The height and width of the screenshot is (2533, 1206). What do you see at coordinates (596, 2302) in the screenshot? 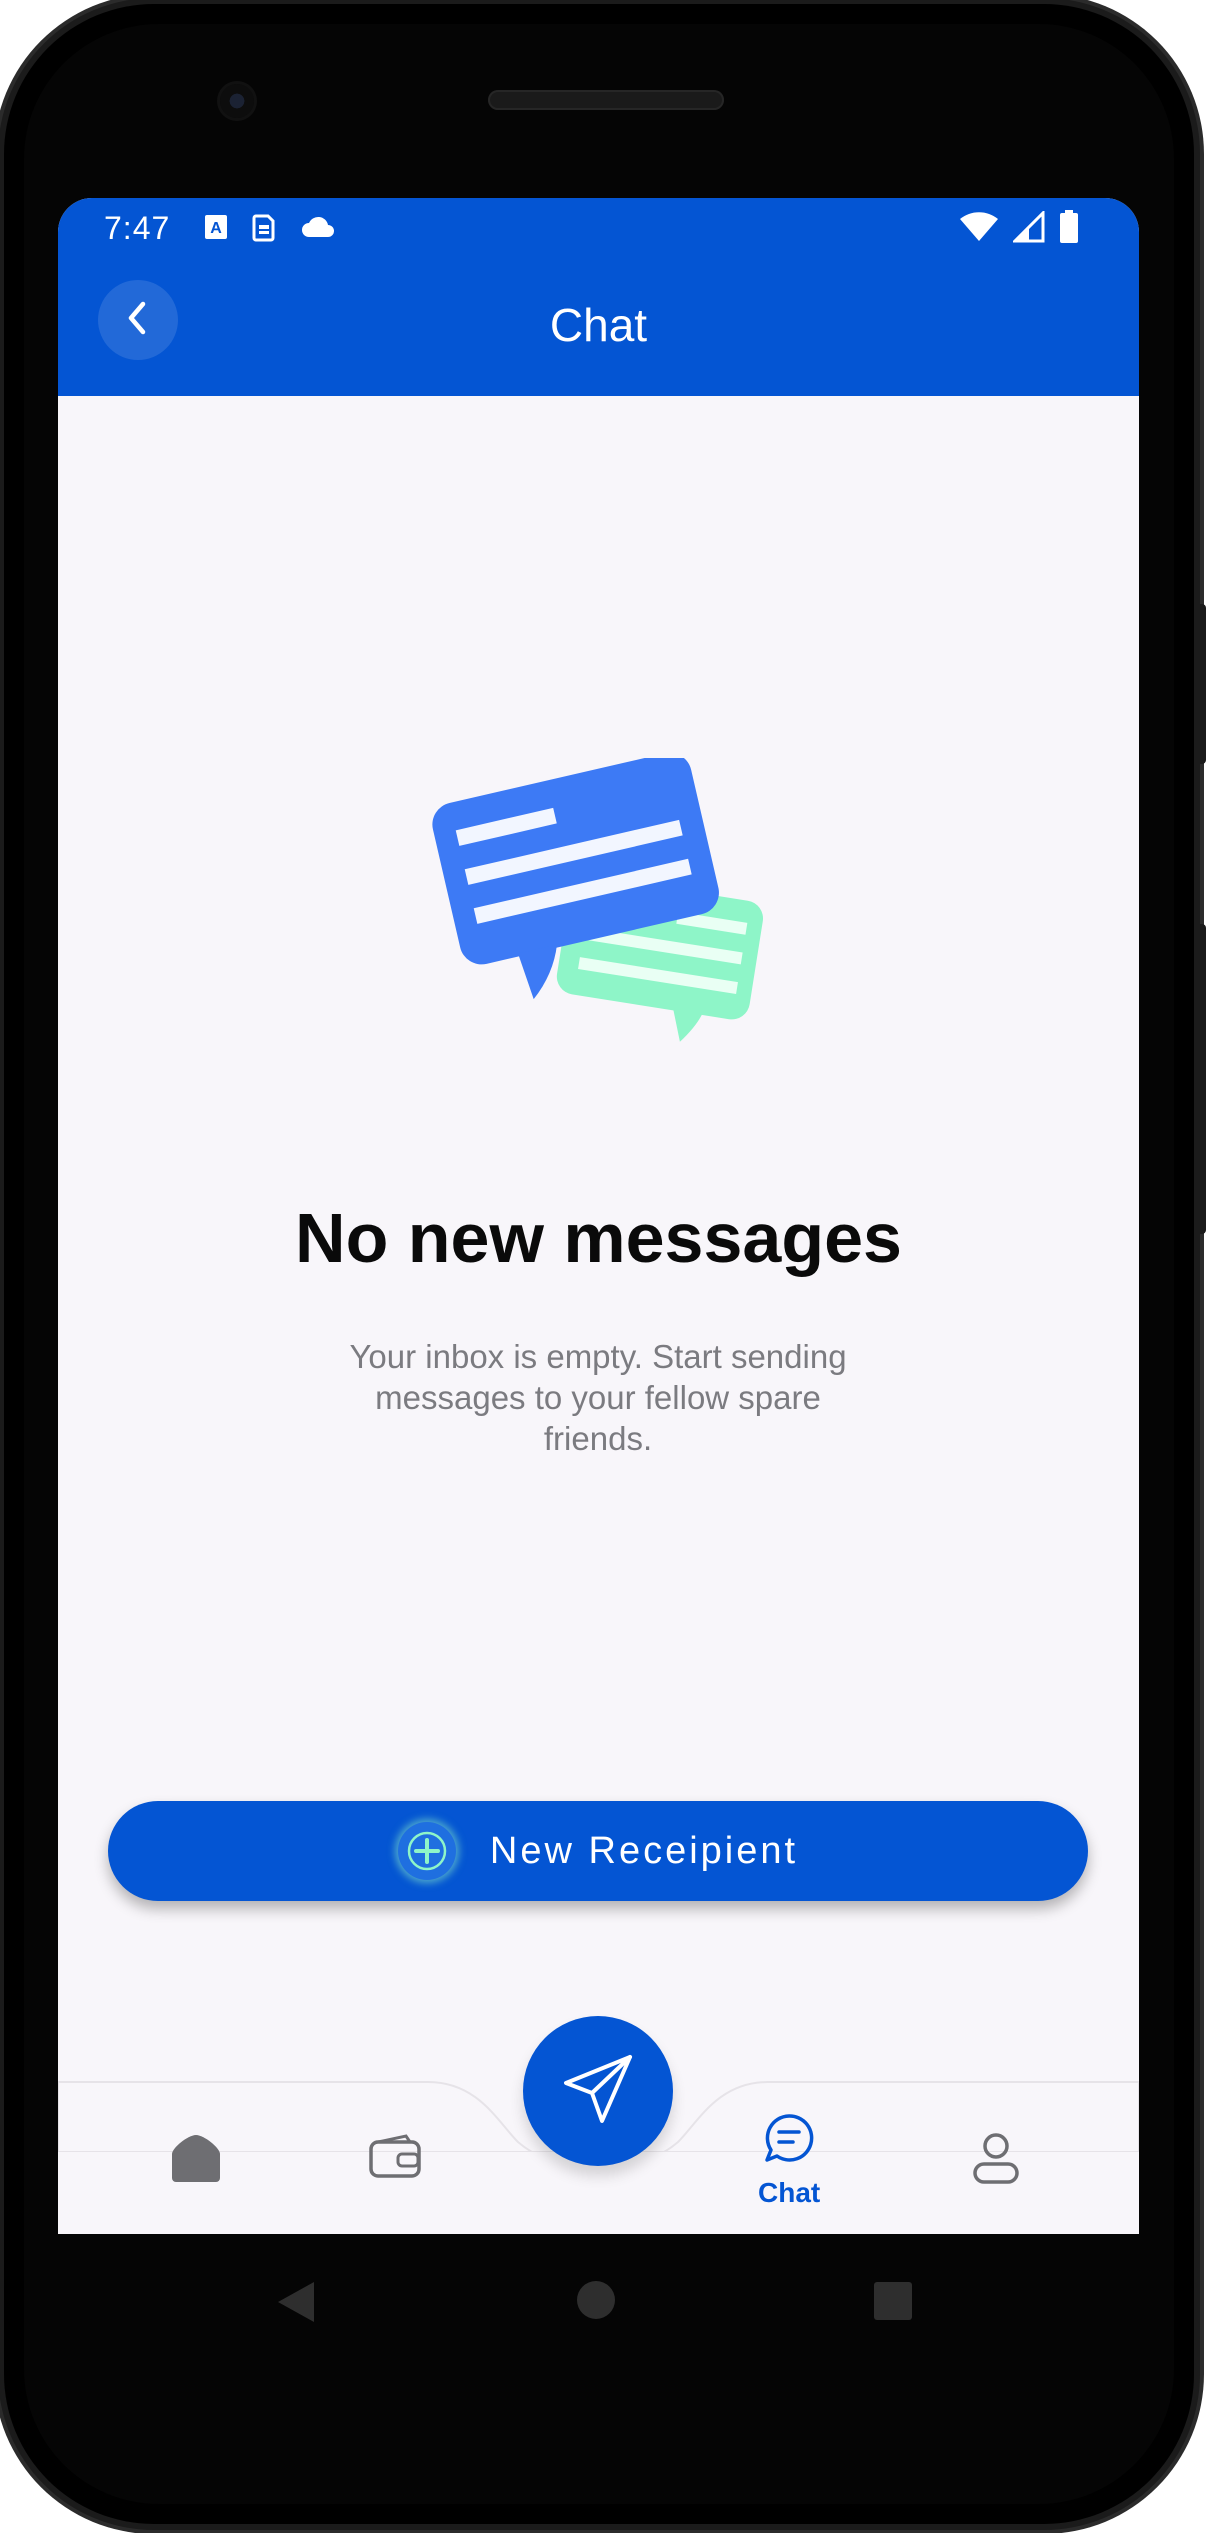
I see `system-home-icon` at bounding box center [596, 2302].